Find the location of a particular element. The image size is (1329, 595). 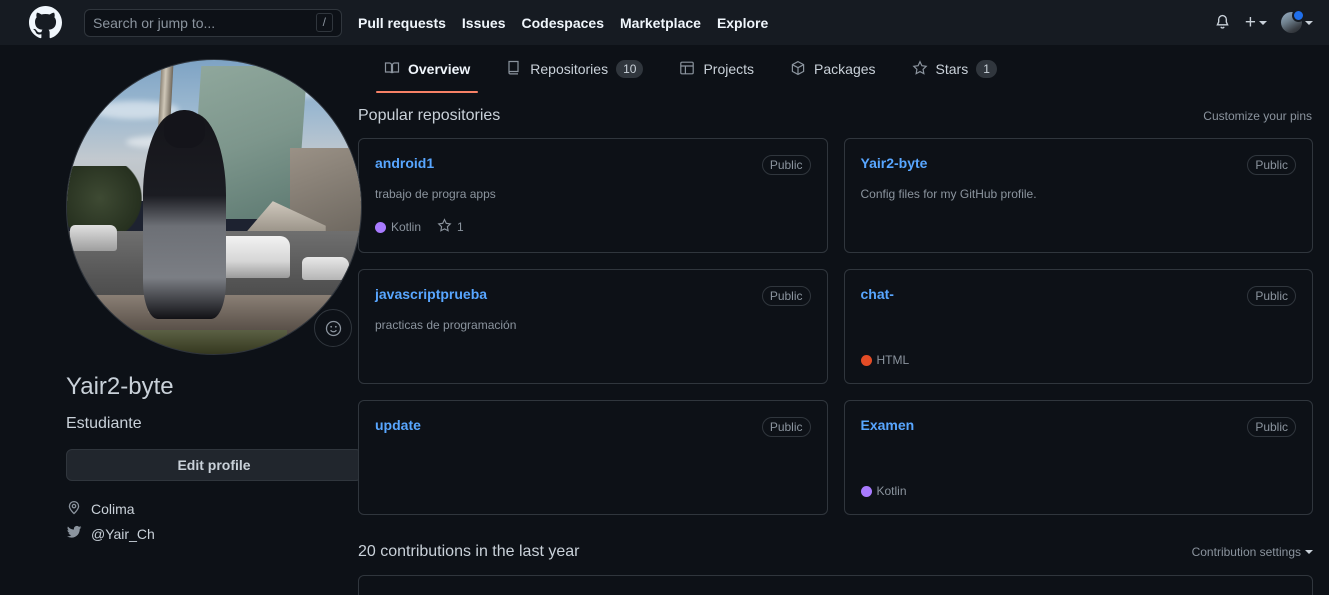

tab-overview: Overview is located at coordinates (427, 69).